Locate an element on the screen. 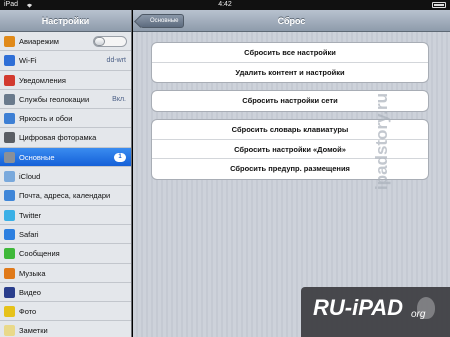  reset-all-settings-button: Сбросить все настройки is located at coordinates (290, 53).